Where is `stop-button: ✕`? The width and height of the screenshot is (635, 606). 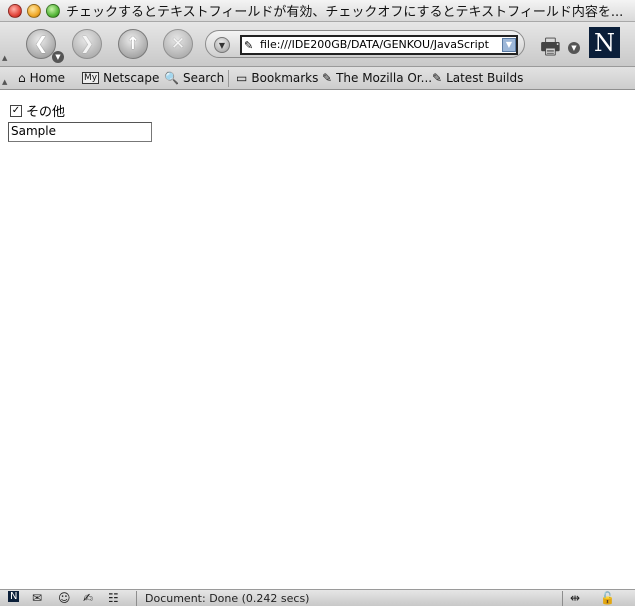
stop-button: ✕ is located at coordinates (178, 44).